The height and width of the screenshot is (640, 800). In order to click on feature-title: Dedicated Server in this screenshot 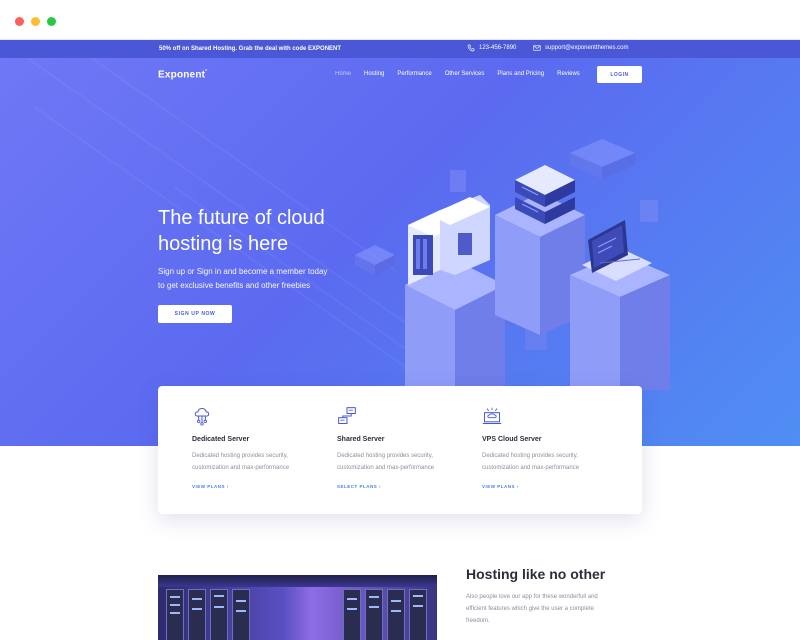, I will do `click(221, 439)`.